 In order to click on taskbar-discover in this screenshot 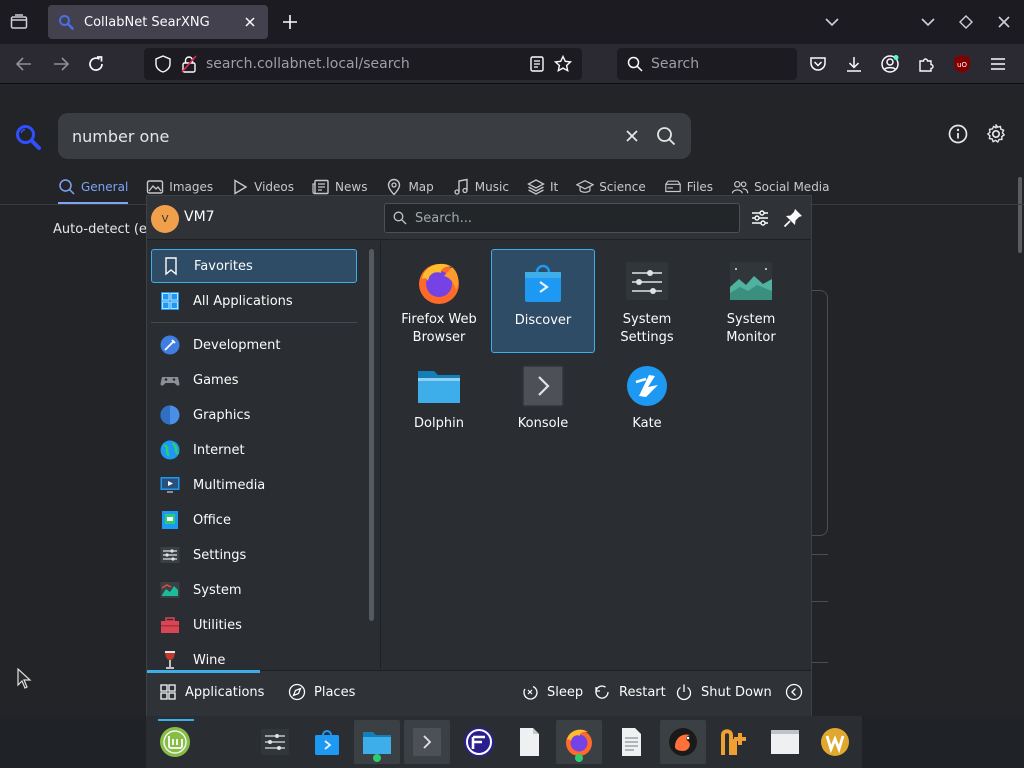, I will do `click(327, 742)`.